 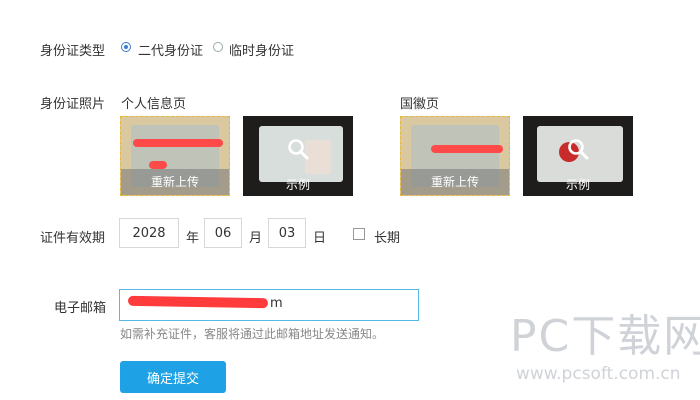 I want to click on back-example-label: 示例, so click(x=577, y=185).